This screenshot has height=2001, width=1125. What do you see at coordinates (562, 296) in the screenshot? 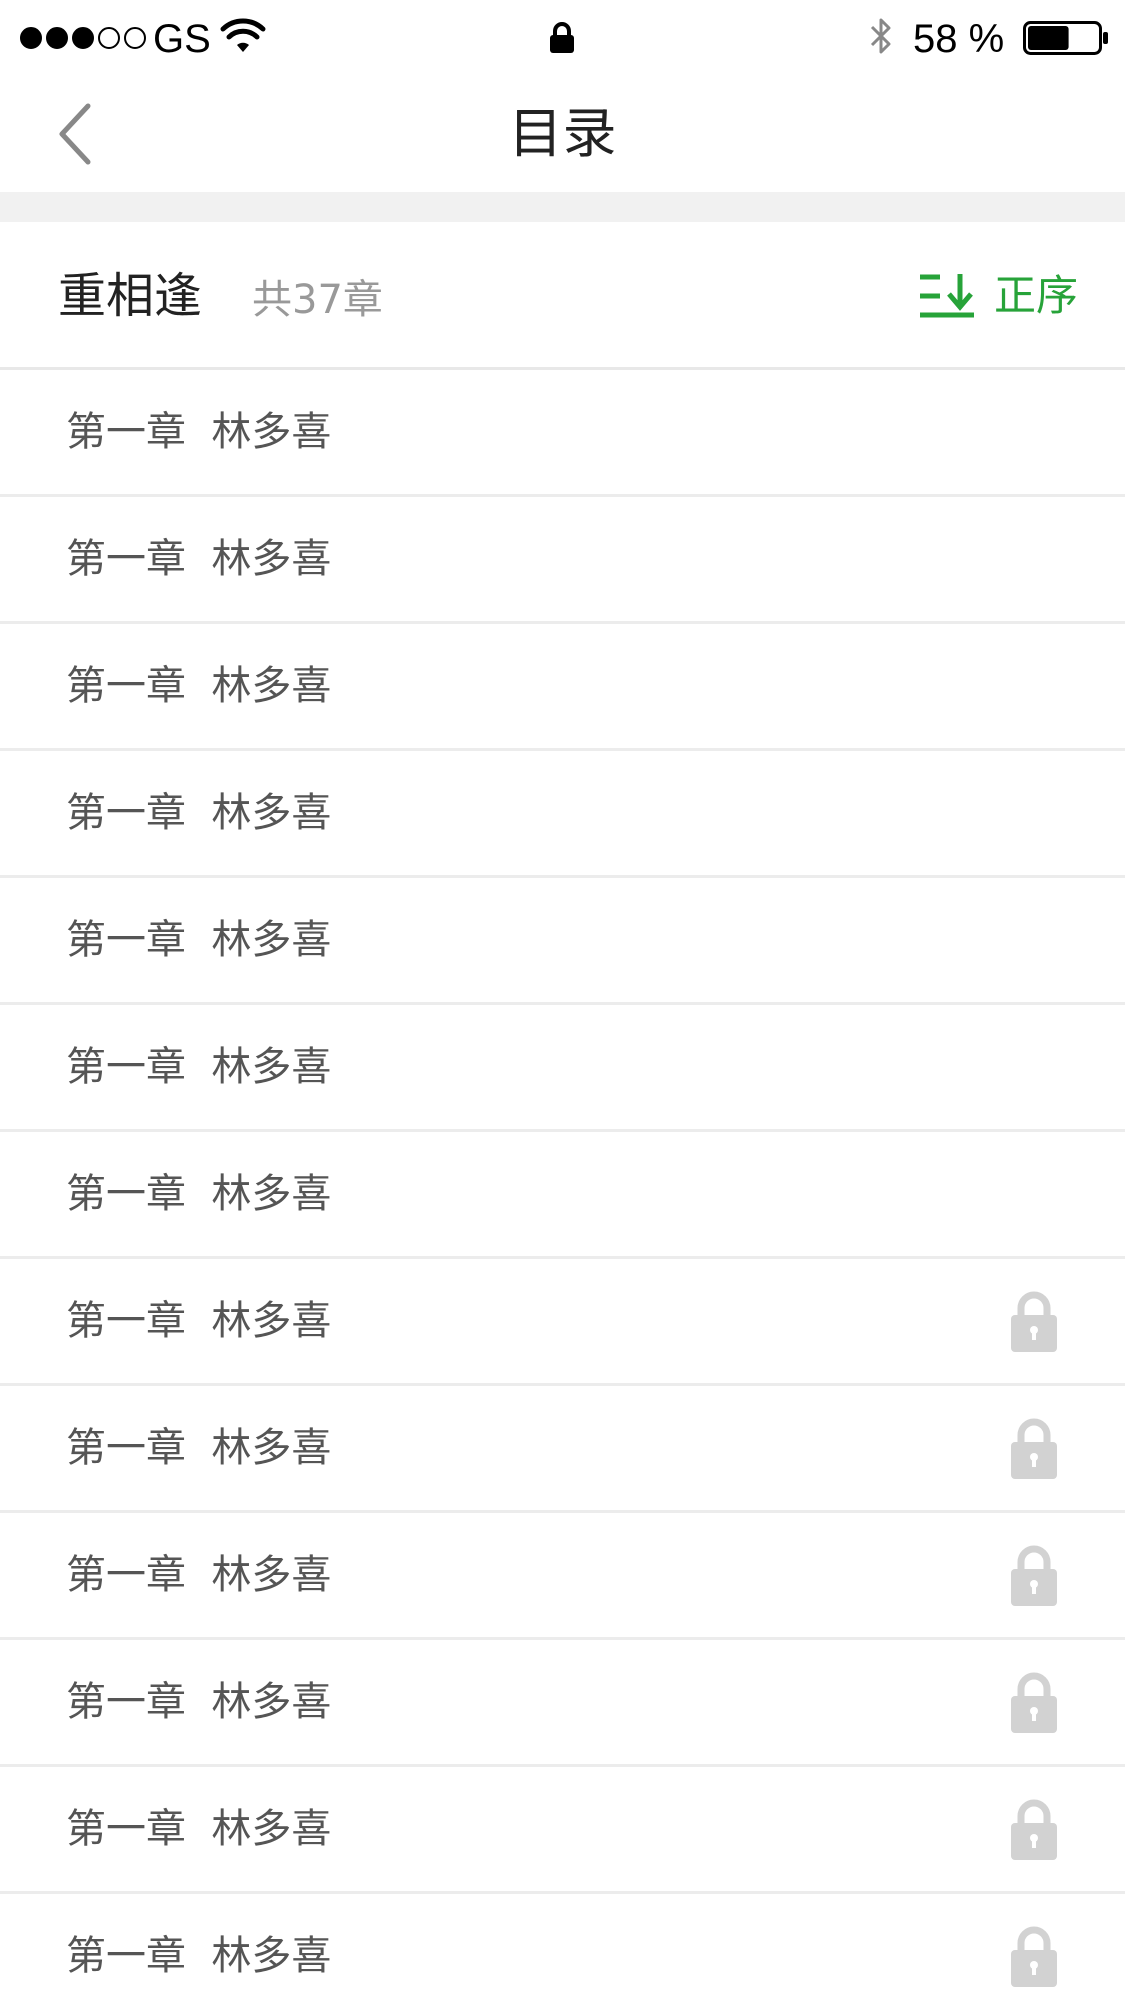
I see `book-header: 重相逢 共37章 正序` at bounding box center [562, 296].